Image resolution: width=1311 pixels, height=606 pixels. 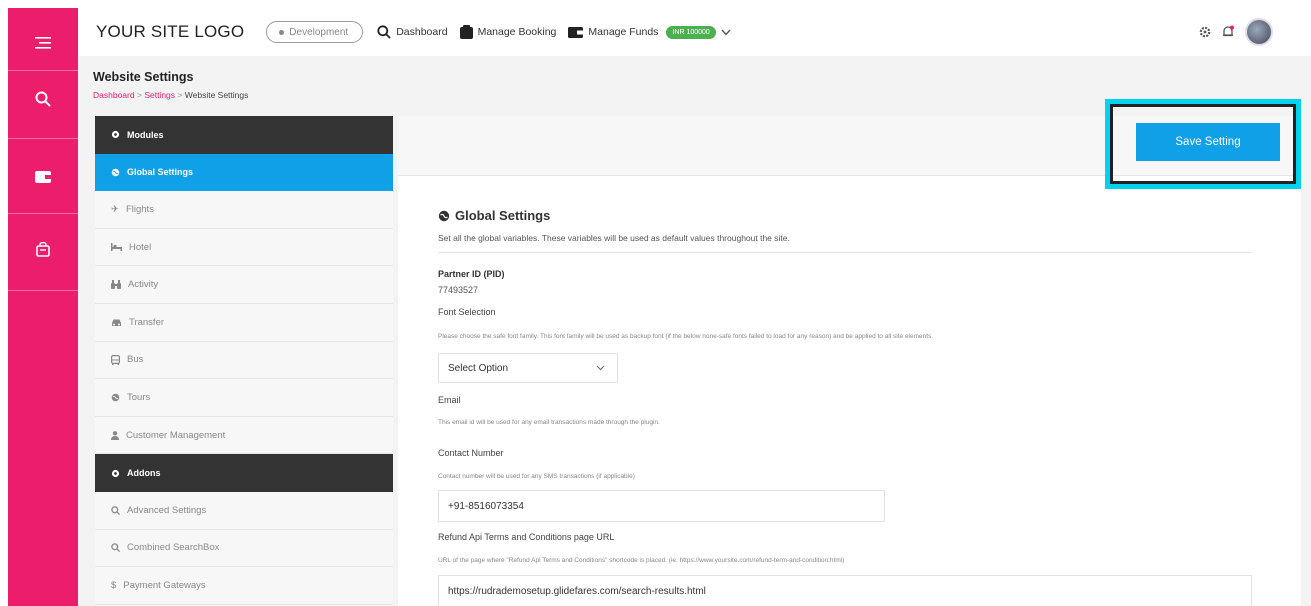 What do you see at coordinates (115, 209) in the screenshot?
I see `plane-icon: ✈` at bounding box center [115, 209].